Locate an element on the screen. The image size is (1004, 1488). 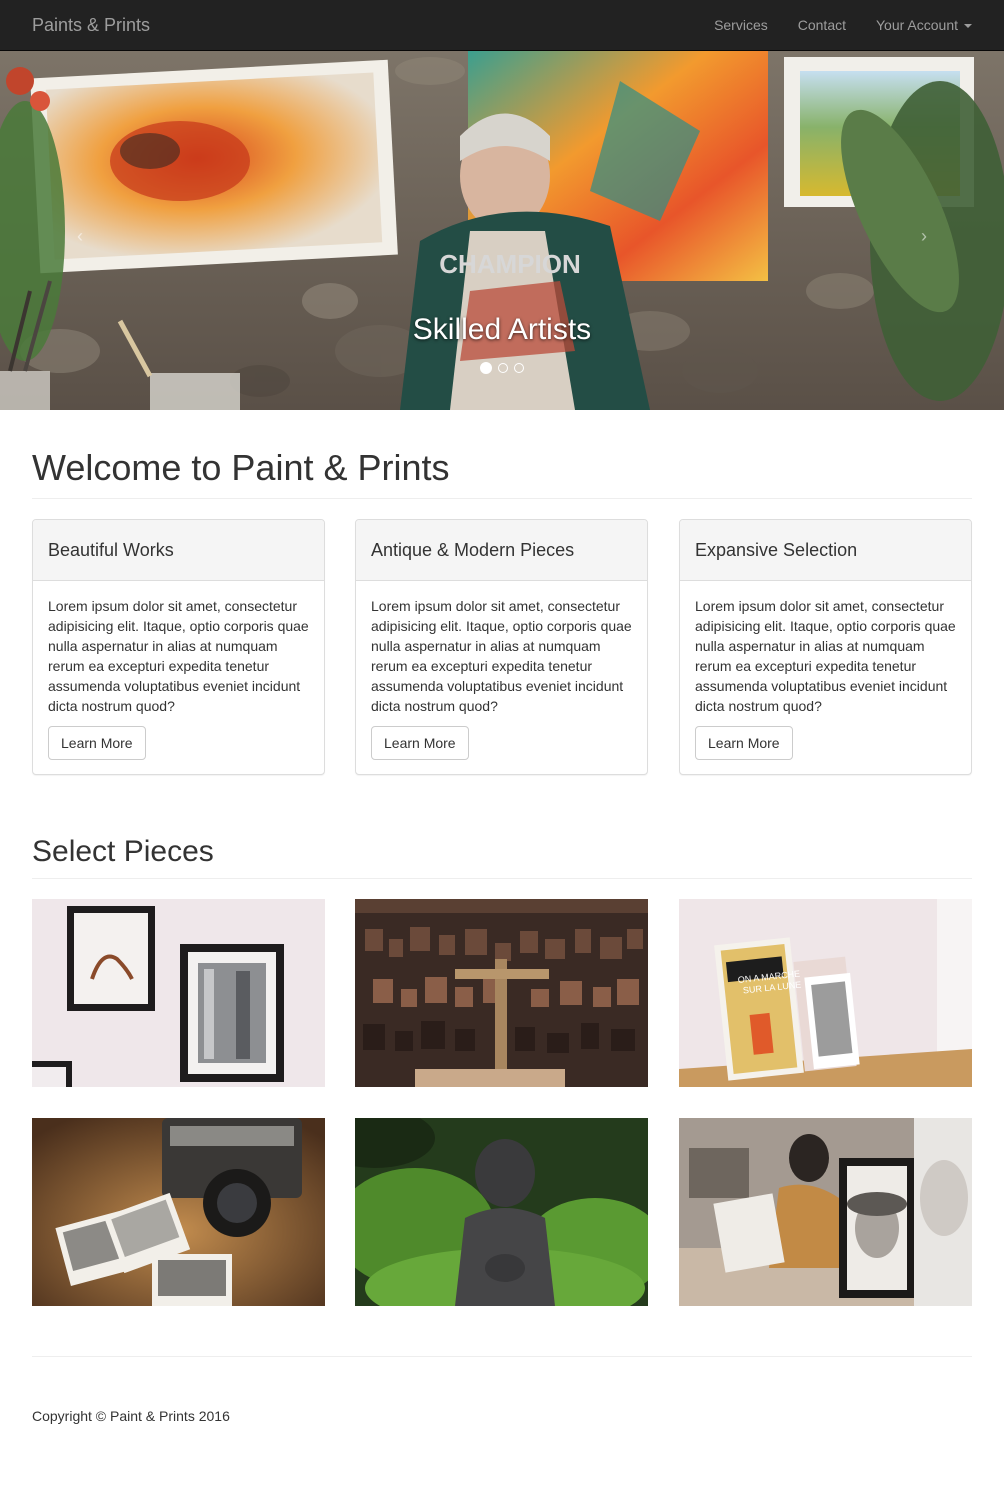
gallery-item-vintage-posters: ON A MARCHE SUR LA LUNE is located at coordinates (825, 993).